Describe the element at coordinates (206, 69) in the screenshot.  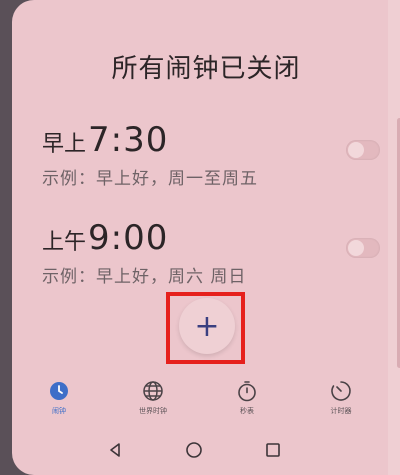
I see `page-title: 所有闹钟已关闭` at that location.